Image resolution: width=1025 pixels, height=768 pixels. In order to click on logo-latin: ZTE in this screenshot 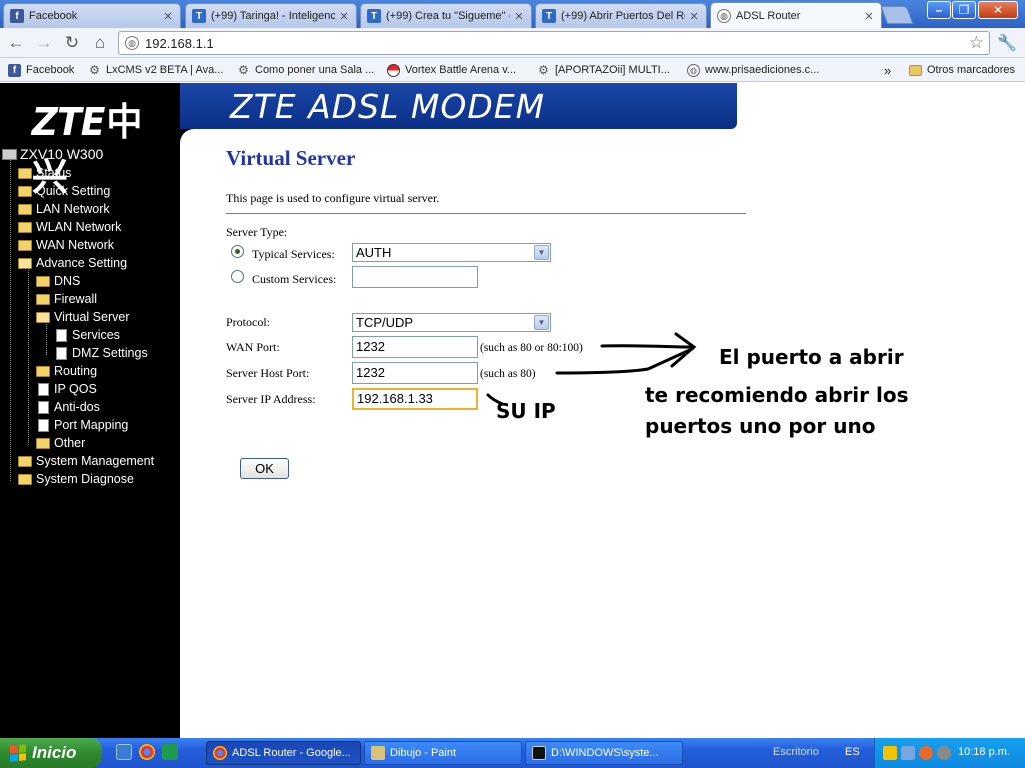, I will do `click(68, 122)`.